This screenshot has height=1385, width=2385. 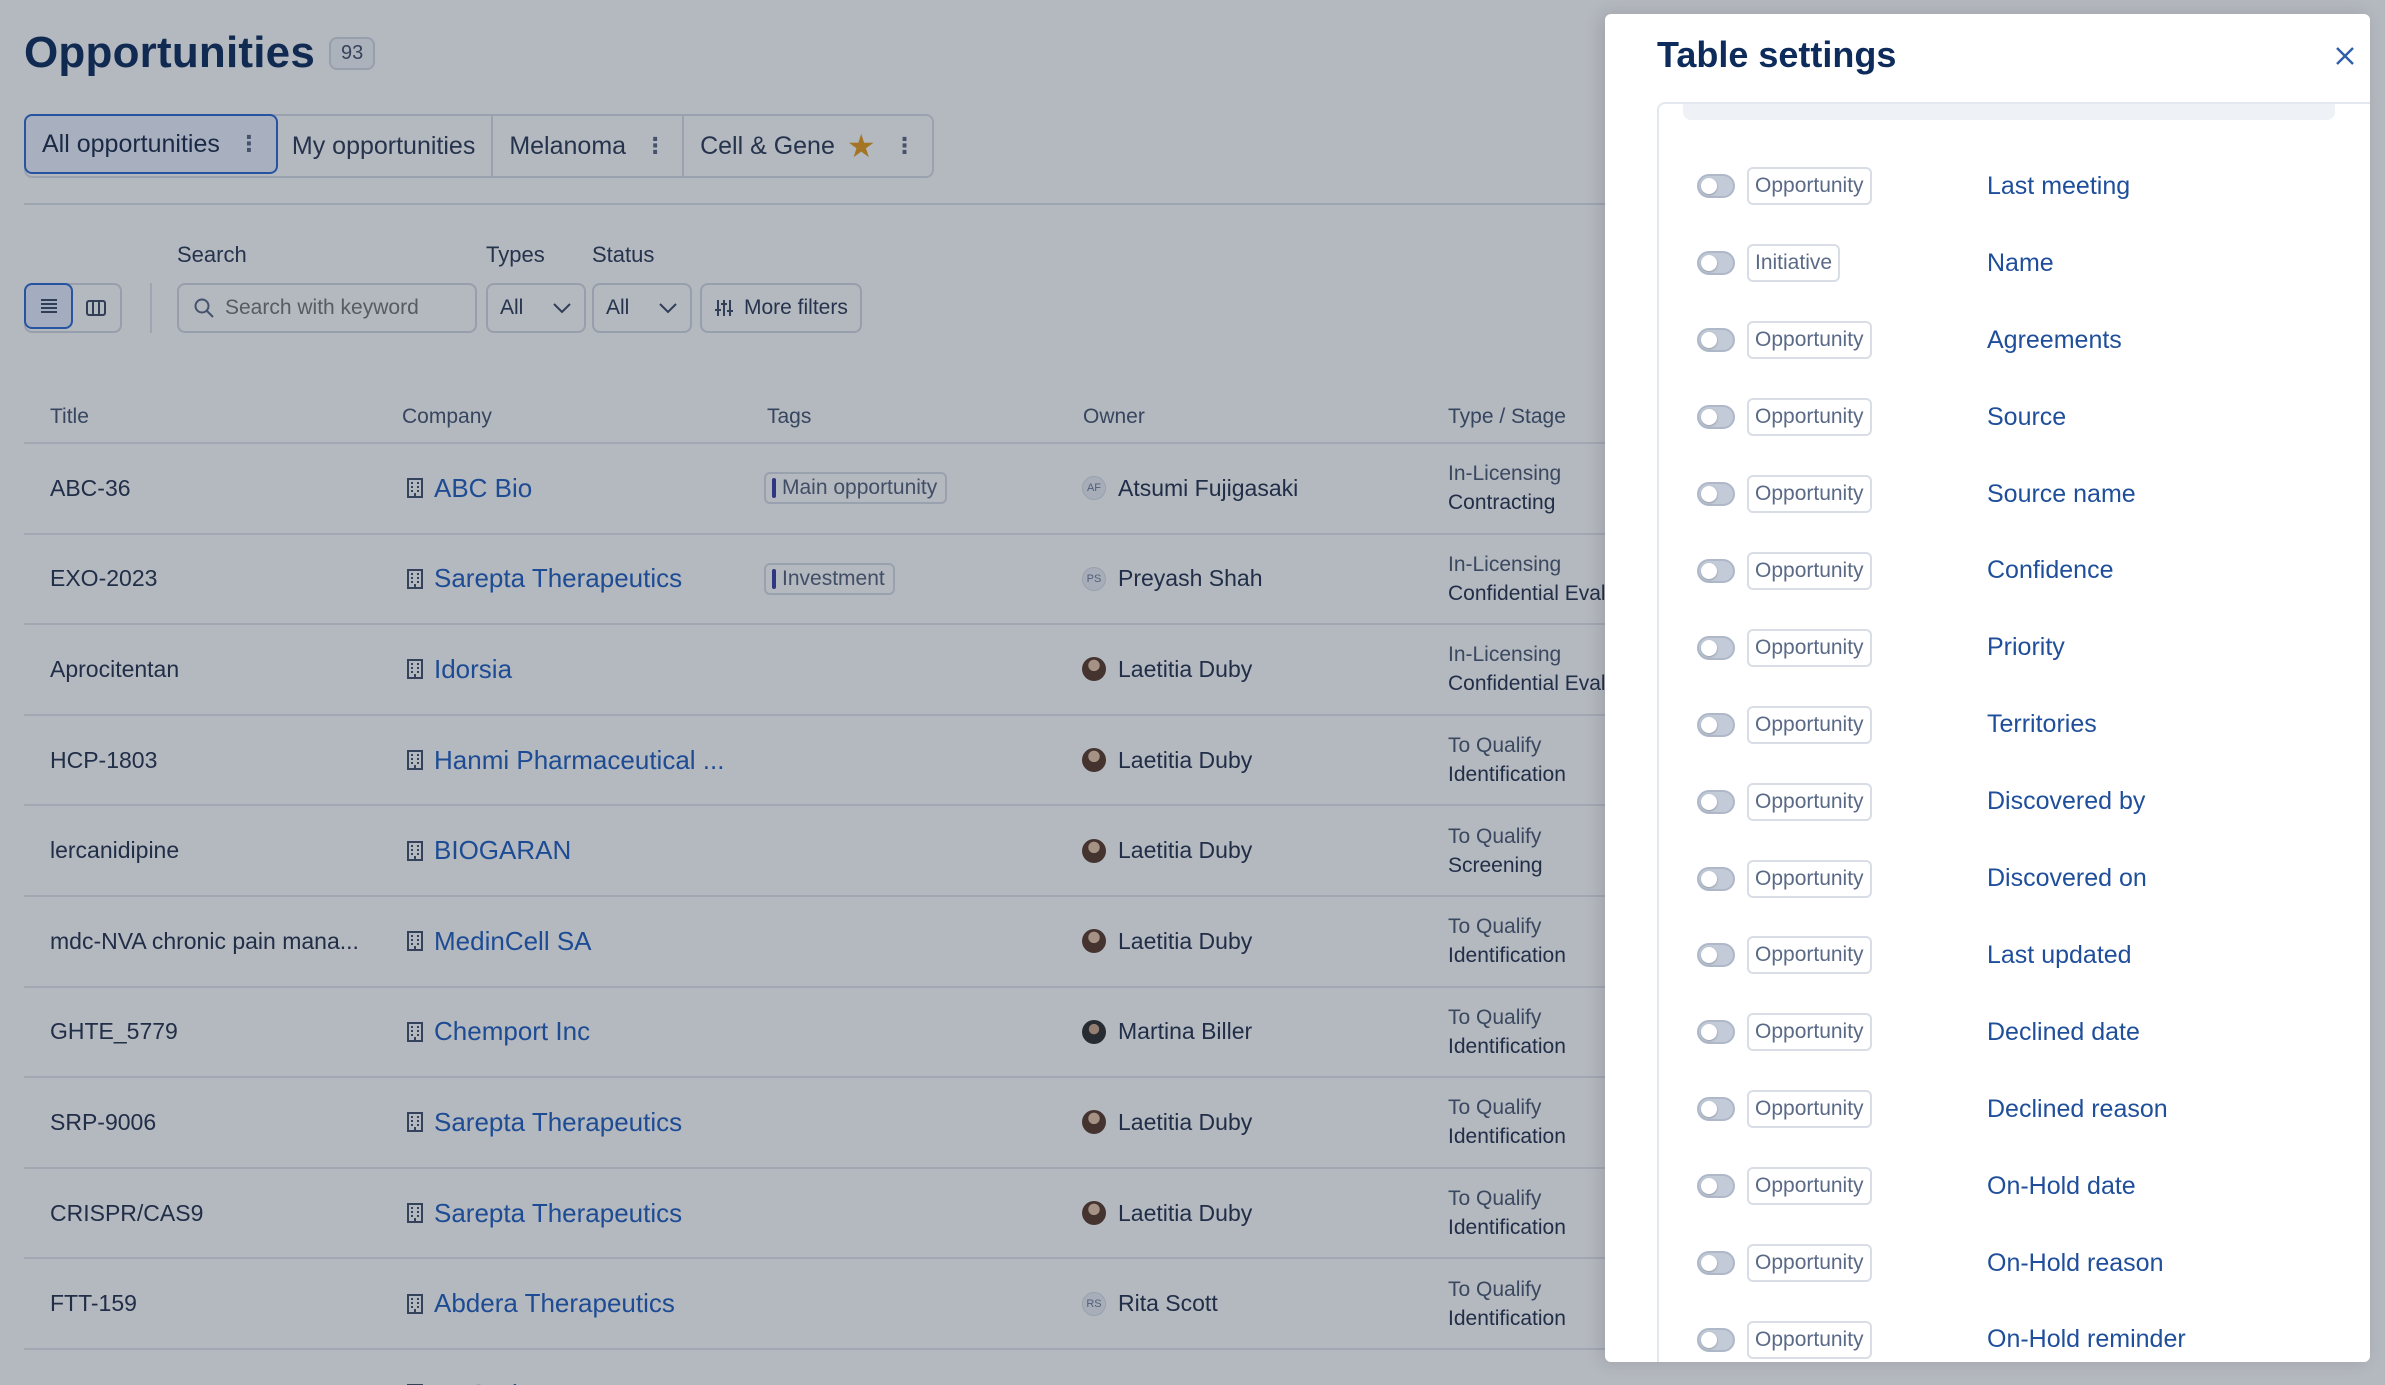 I want to click on column-setting-row: Opportunity Declined reason, so click(x=2009, y=1109).